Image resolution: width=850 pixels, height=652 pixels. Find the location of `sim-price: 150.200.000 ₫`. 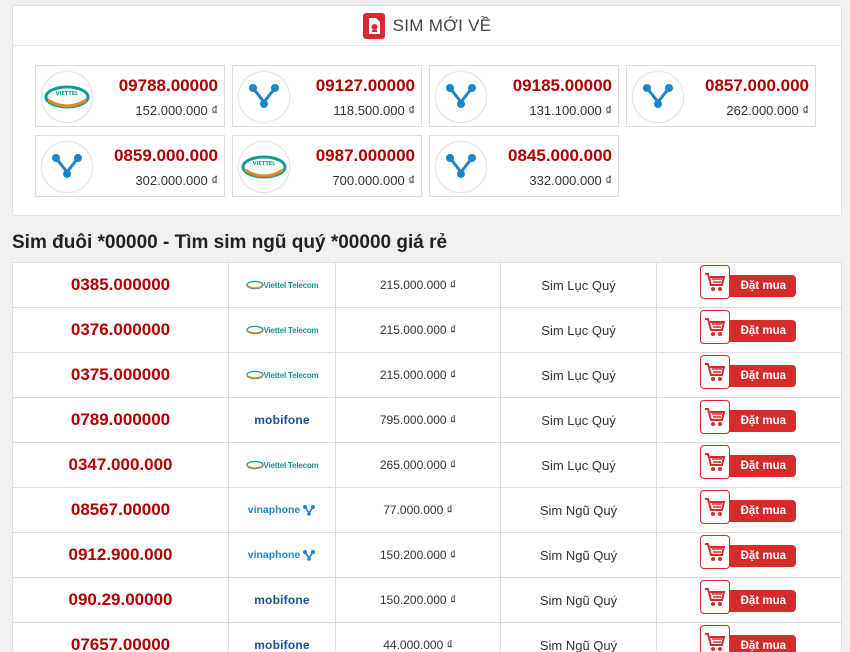

sim-price: 150.200.000 ₫ is located at coordinates (418, 600).